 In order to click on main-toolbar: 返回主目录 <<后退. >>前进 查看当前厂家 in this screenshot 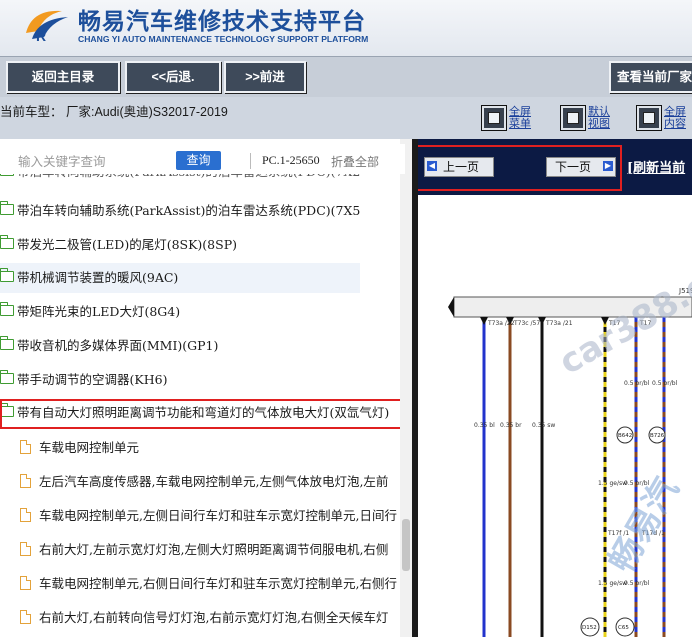, I will do `click(346, 77)`.